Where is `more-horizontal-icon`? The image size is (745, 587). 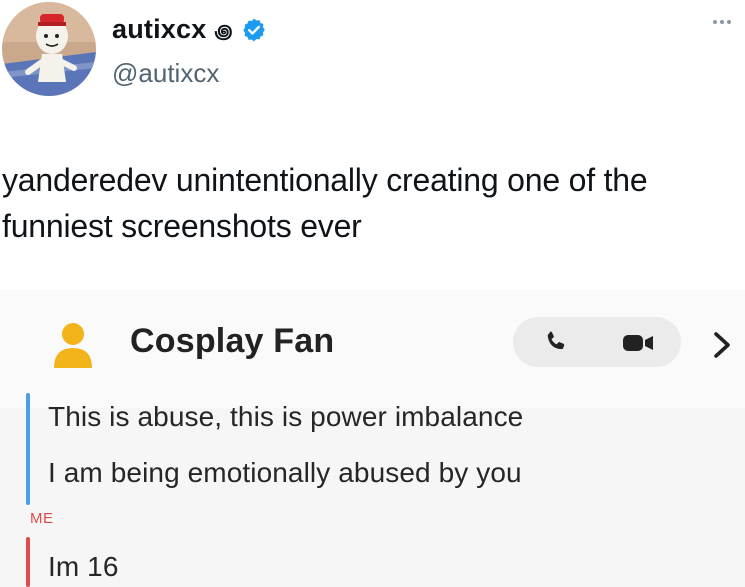 more-horizontal-icon is located at coordinates (722, 22).